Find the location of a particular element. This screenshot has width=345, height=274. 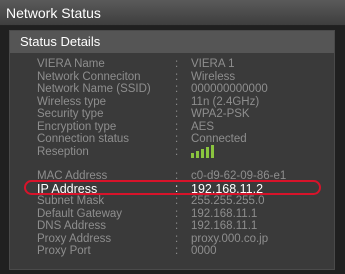

window-title: Network Status is located at coordinates (172, 13).